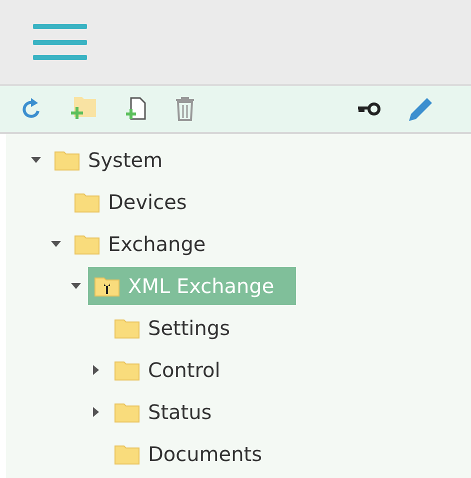  I want to click on refresh-icon, so click(31, 109).